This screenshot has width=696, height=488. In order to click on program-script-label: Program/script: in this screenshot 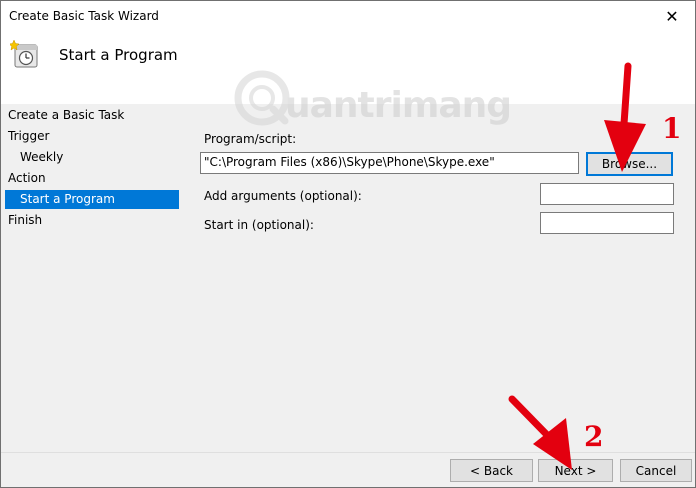, I will do `click(250, 139)`.